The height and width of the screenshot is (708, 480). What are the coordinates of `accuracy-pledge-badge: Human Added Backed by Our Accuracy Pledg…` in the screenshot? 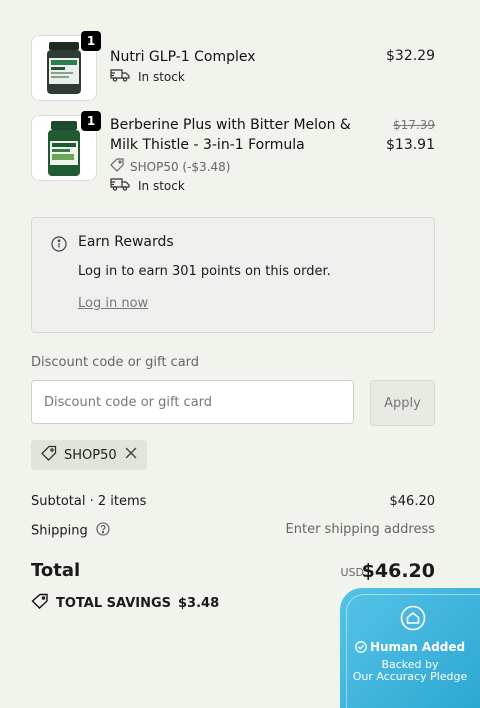 It's located at (410, 648).